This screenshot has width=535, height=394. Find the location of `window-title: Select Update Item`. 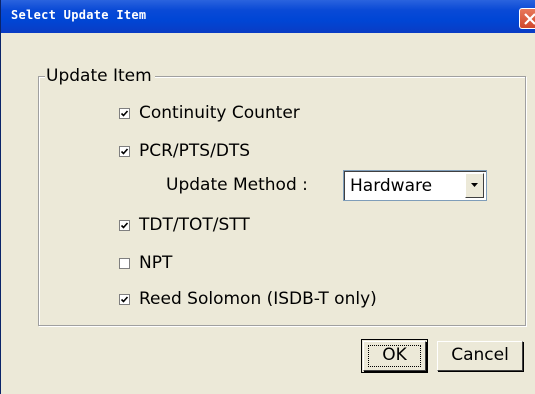

window-title: Select Update Item is located at coordinates (79, 15).